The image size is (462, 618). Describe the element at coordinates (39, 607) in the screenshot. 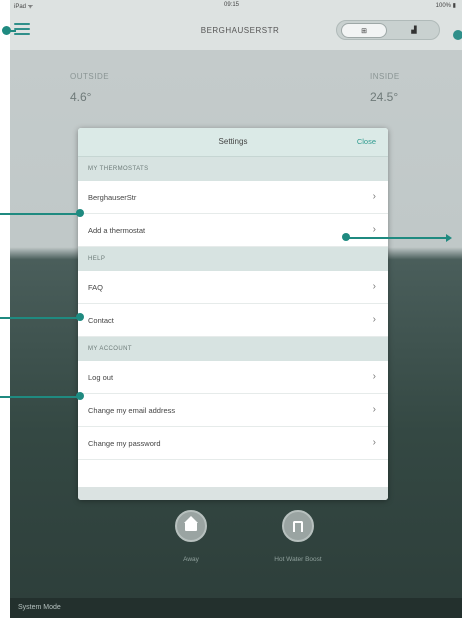

I see `system-mode-label: System Mode` at that location.